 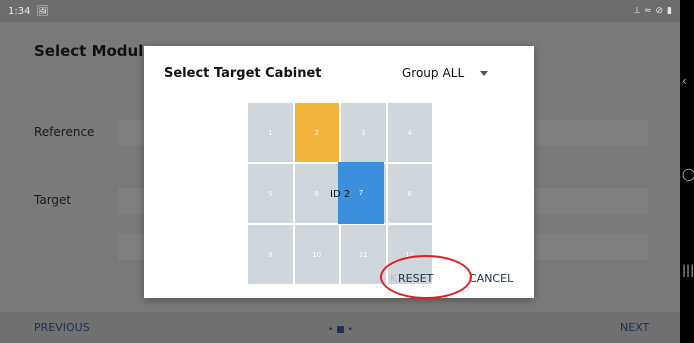 What do you see at coordinates (243, 73) in the screenshot?
I see `dialog-title: Select Target Cabinet` at bounding box center [243, 73].